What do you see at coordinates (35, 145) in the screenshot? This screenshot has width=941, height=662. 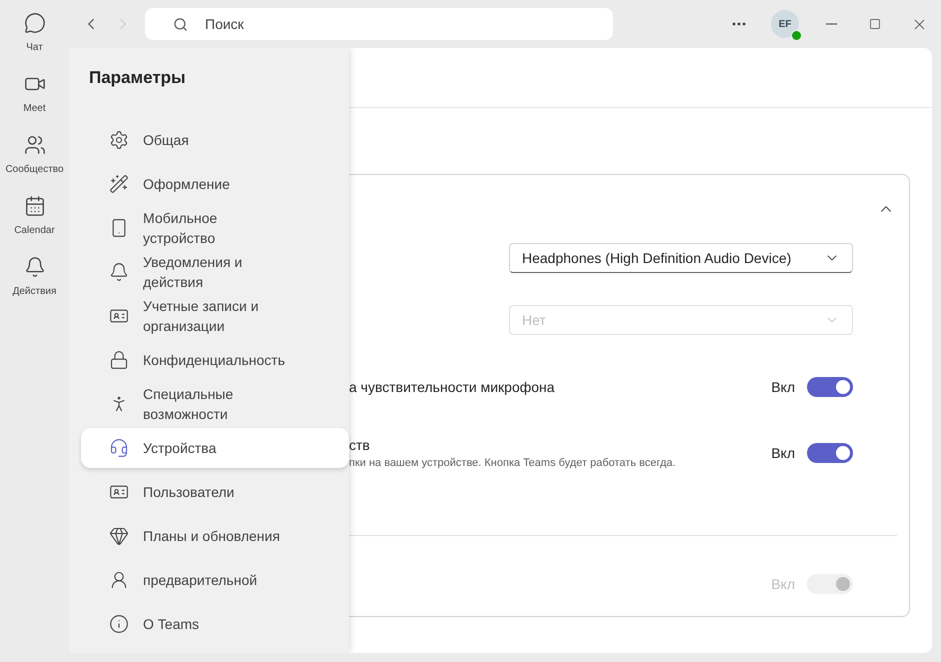 I see `people-icon` at bounding box center [35, 145].